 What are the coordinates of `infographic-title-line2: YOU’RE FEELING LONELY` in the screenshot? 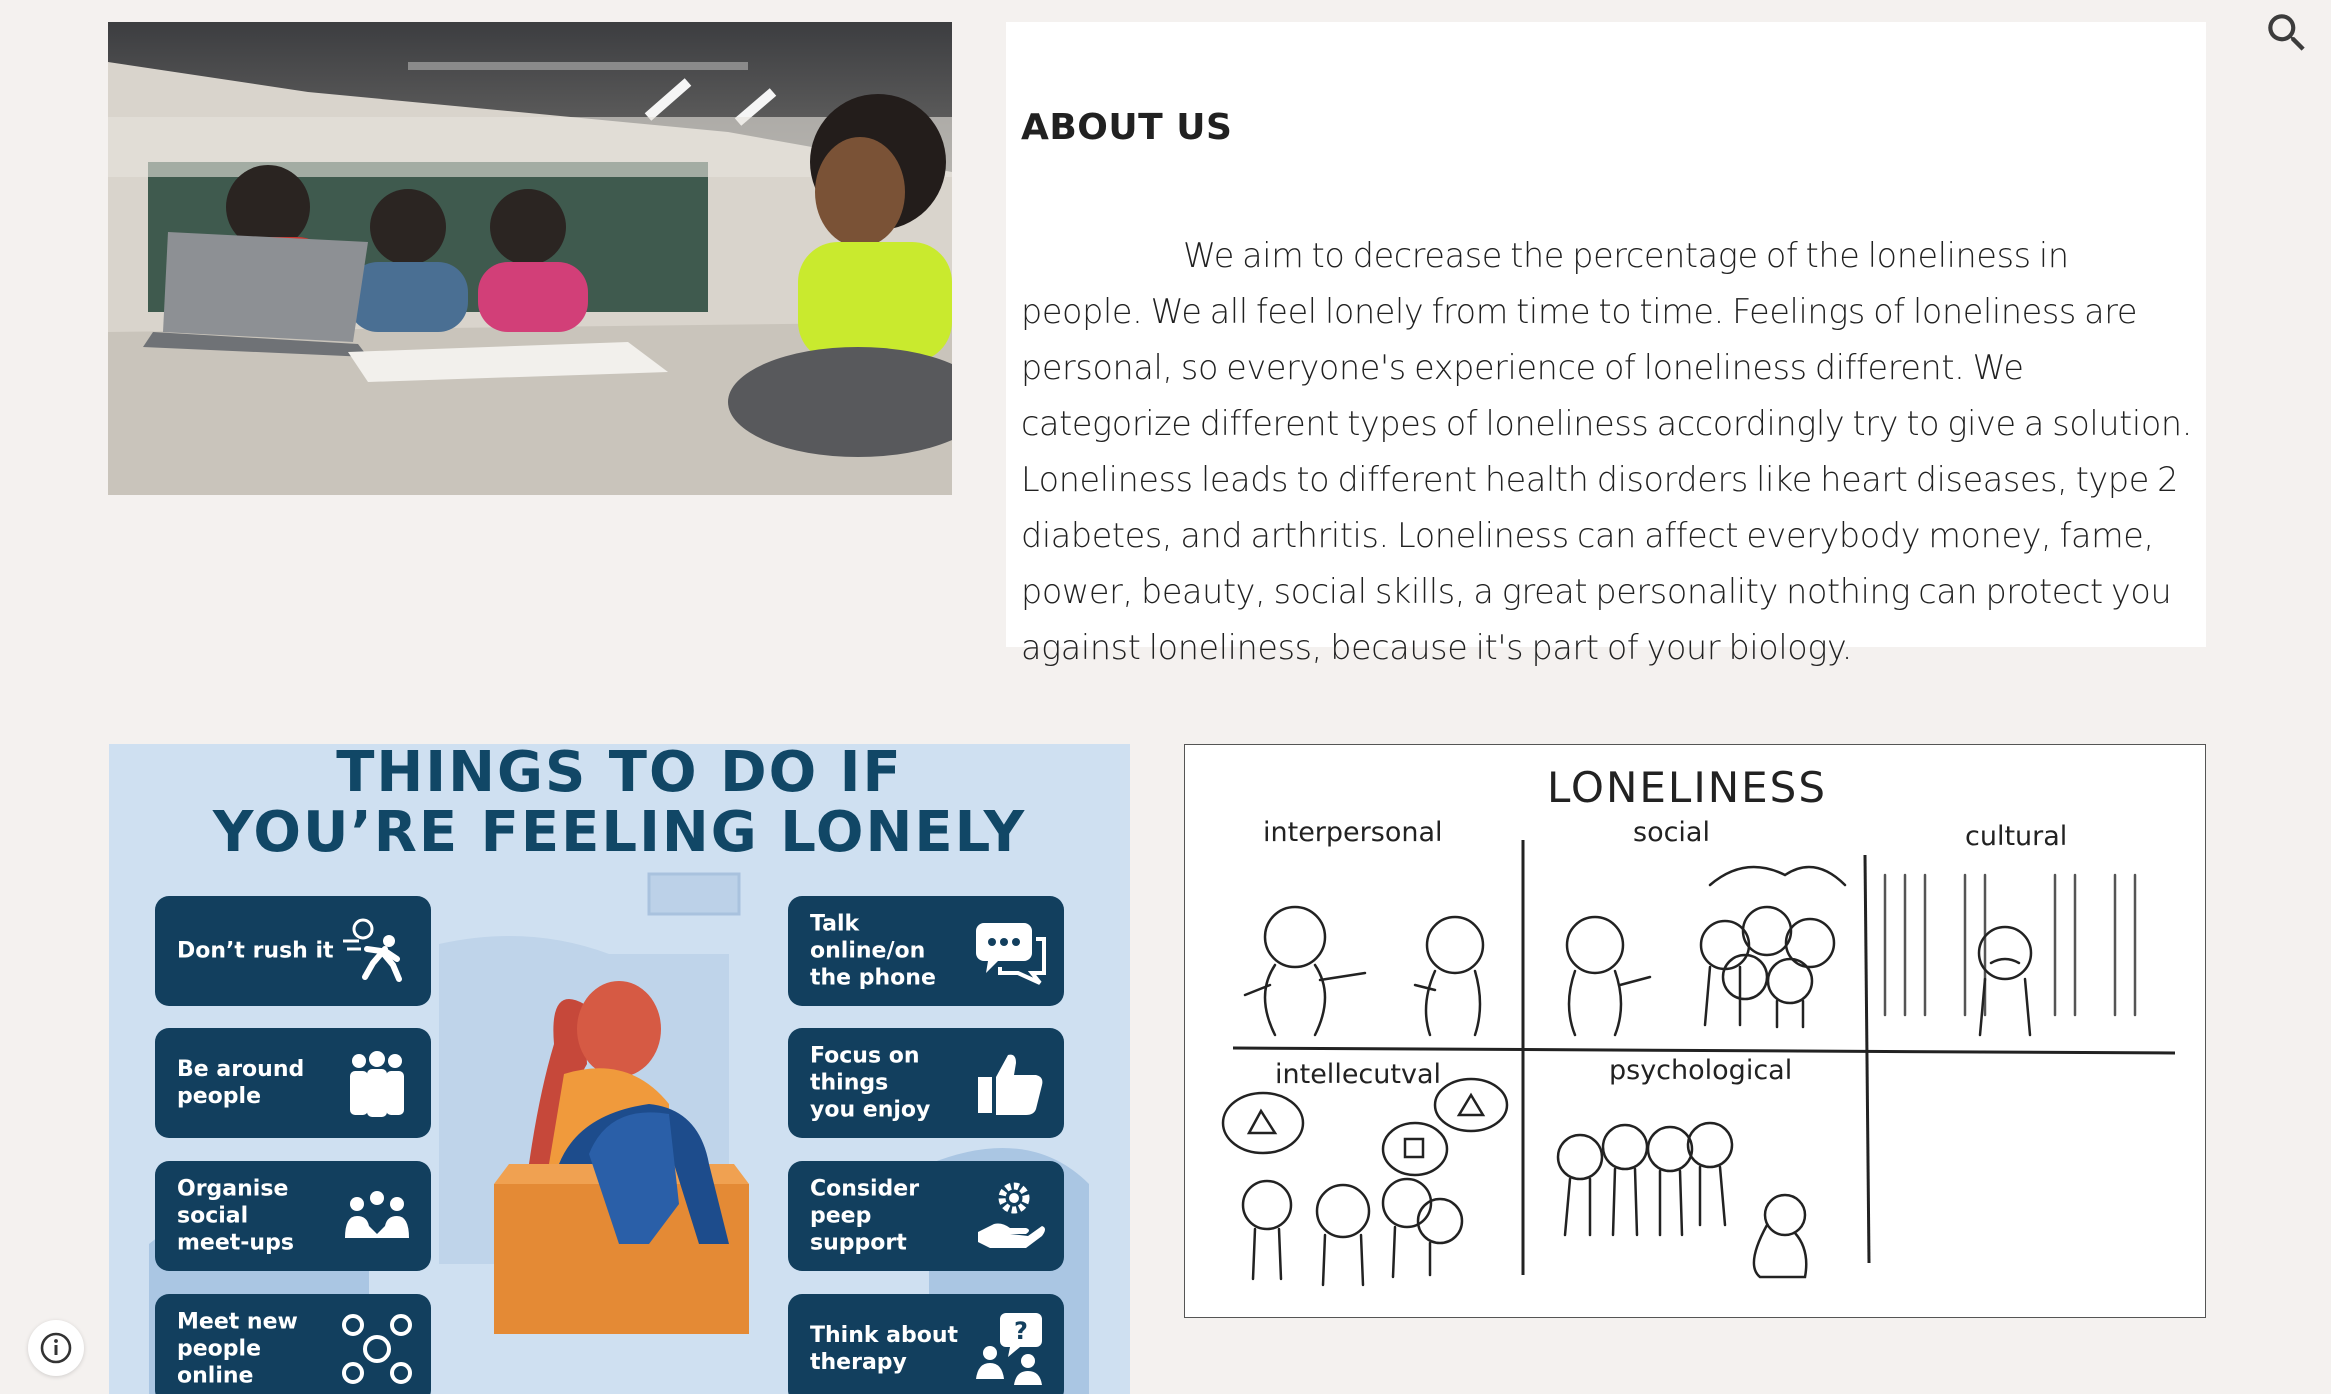 It's located at (619, 832).